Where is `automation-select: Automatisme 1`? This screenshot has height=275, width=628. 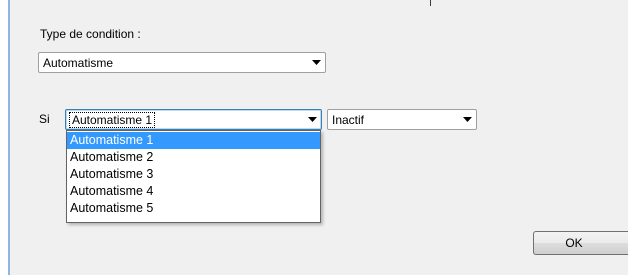
automation-select: Automatisme 1 is located at coordinates (193, 119).